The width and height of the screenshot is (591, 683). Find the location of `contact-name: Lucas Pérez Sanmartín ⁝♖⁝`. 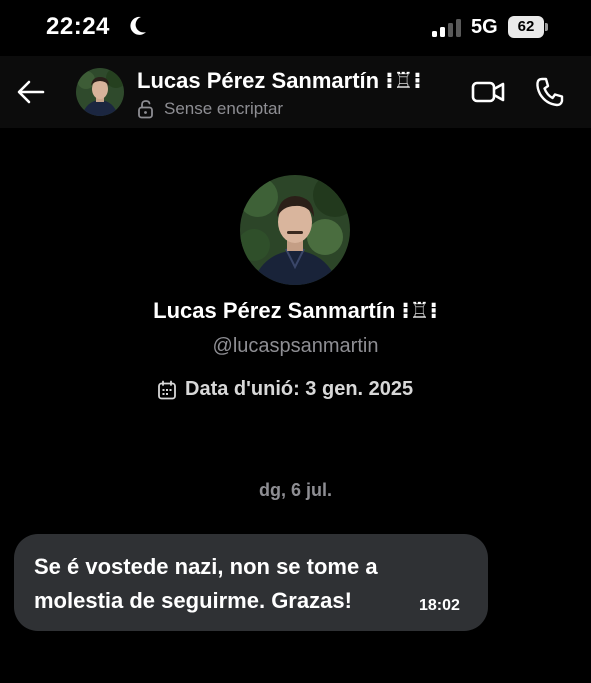

contact-name: Lucas Pérez Sanmartín ⁝♖⁝ is located at coordinates (279, 81).